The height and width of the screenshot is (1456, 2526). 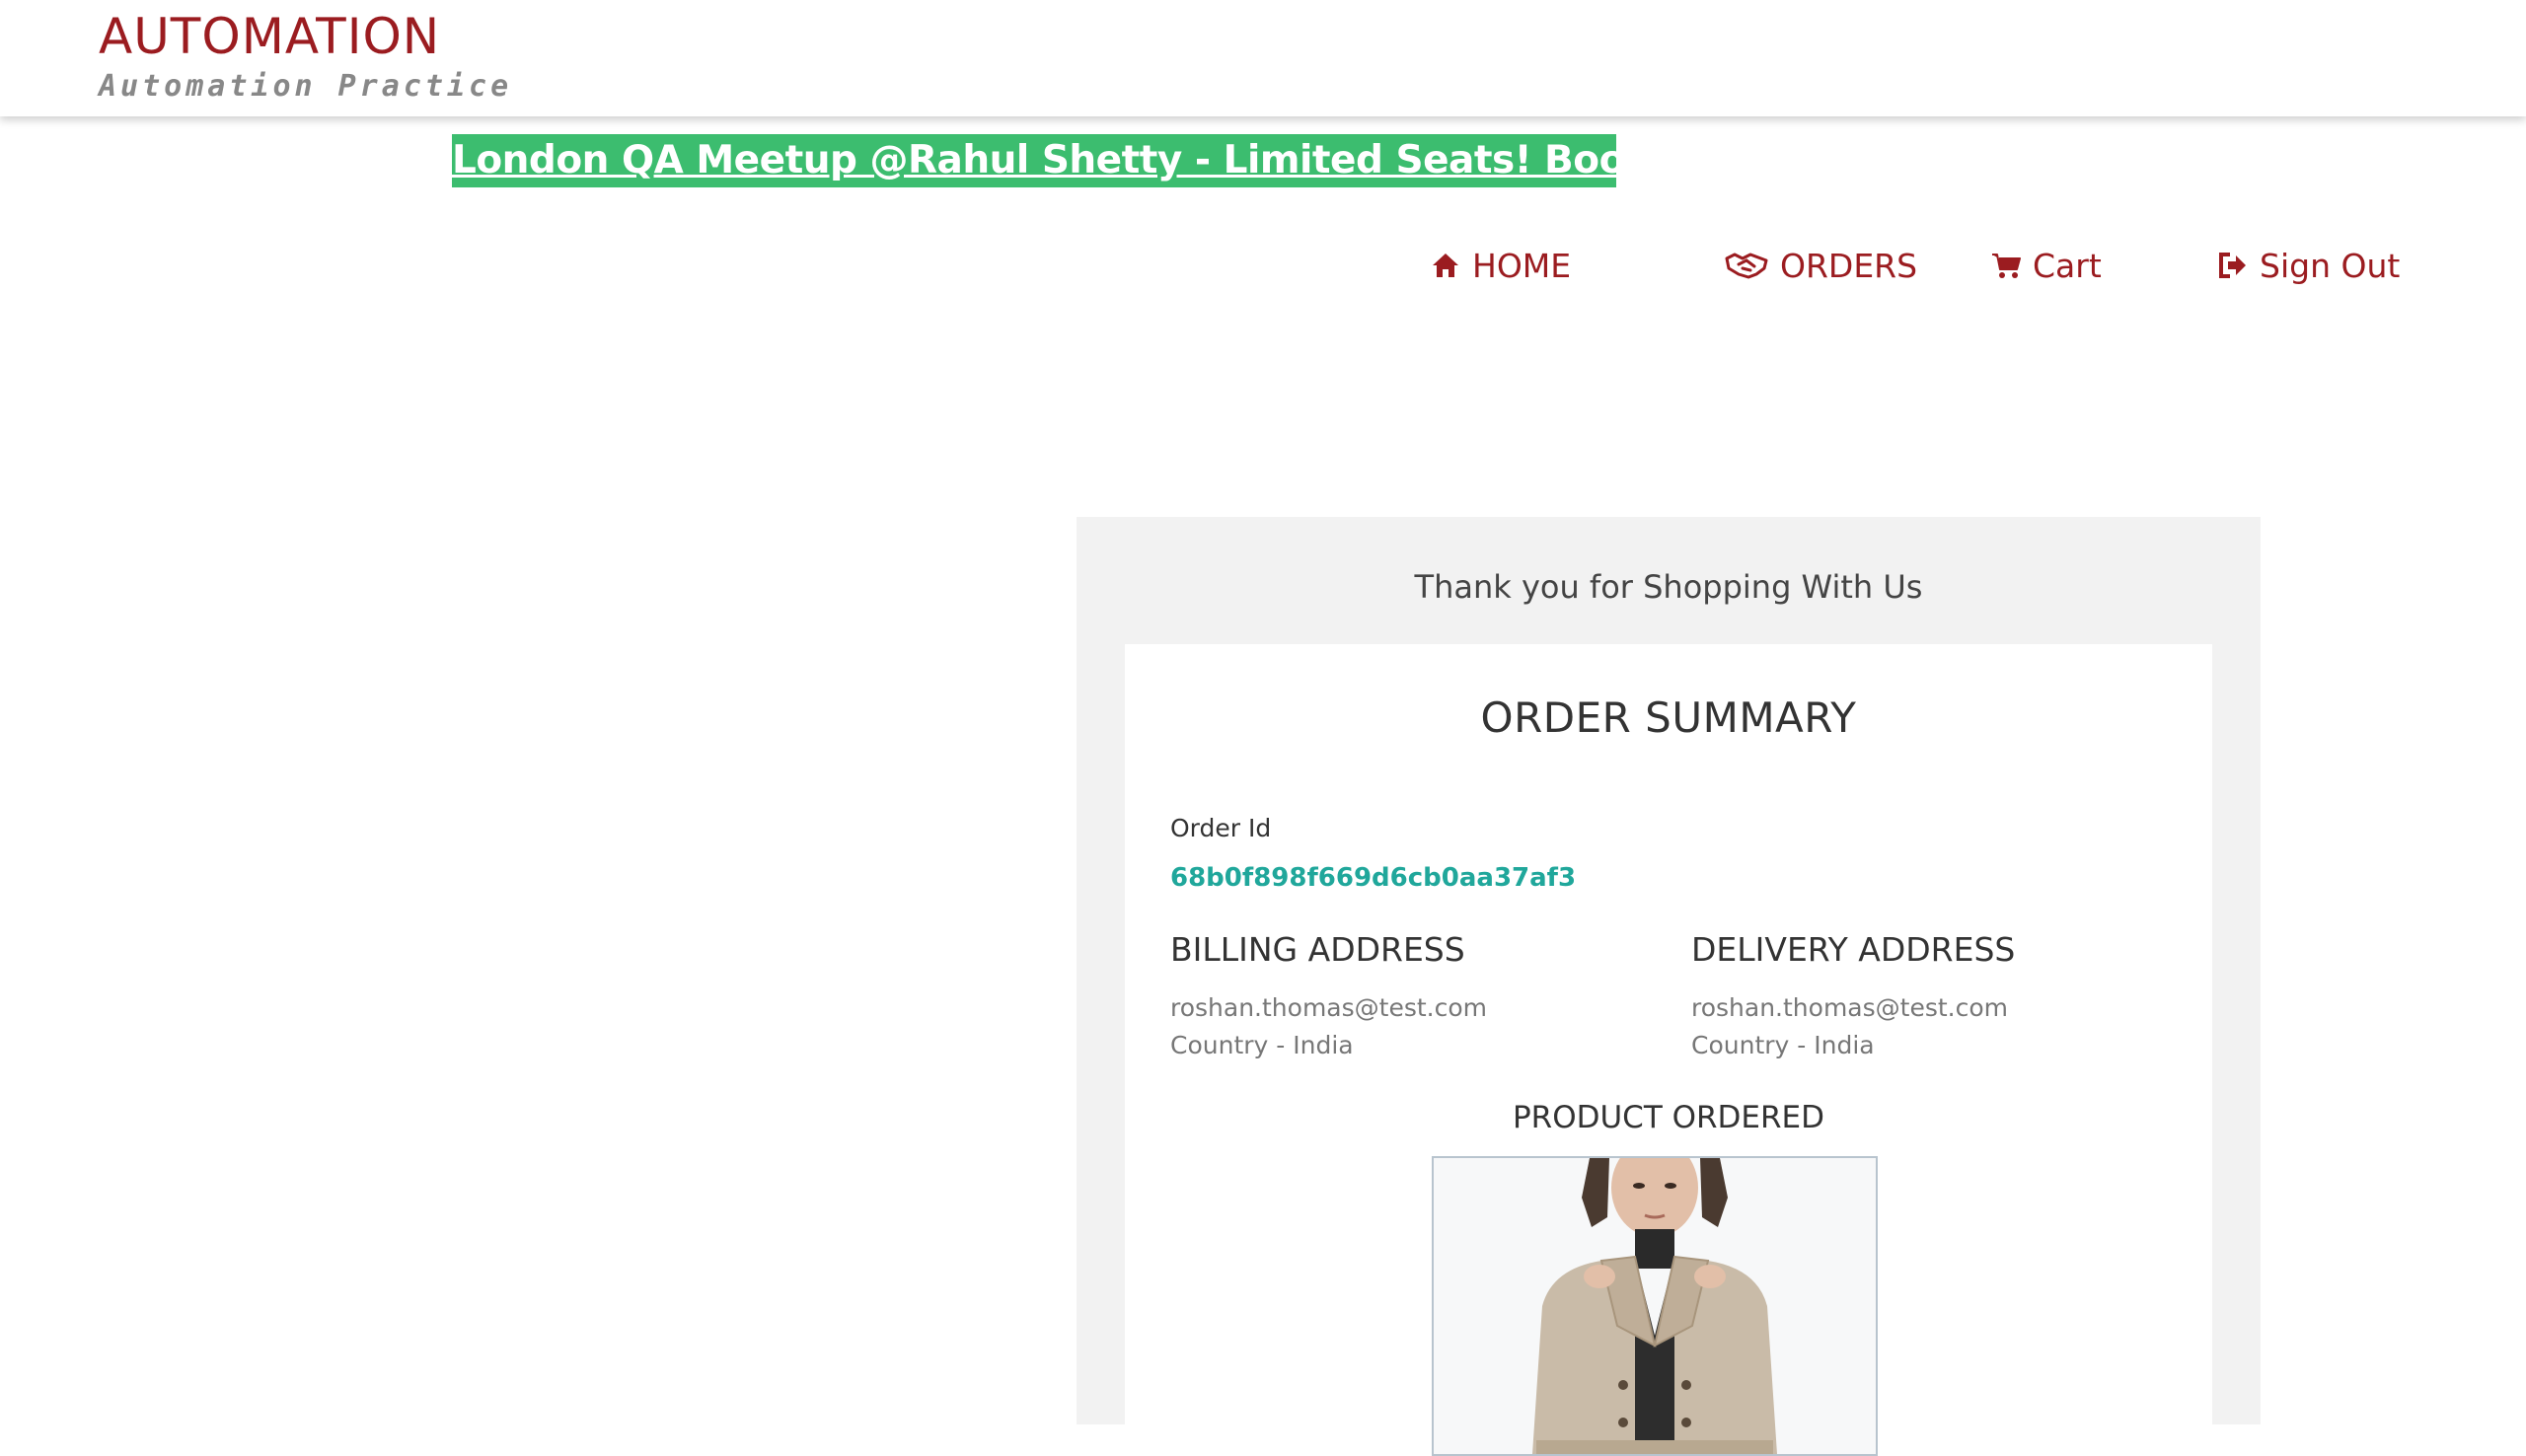 I want to click on site-header: AUTOMATION Automation Practice, so click(x=1263, y=58).